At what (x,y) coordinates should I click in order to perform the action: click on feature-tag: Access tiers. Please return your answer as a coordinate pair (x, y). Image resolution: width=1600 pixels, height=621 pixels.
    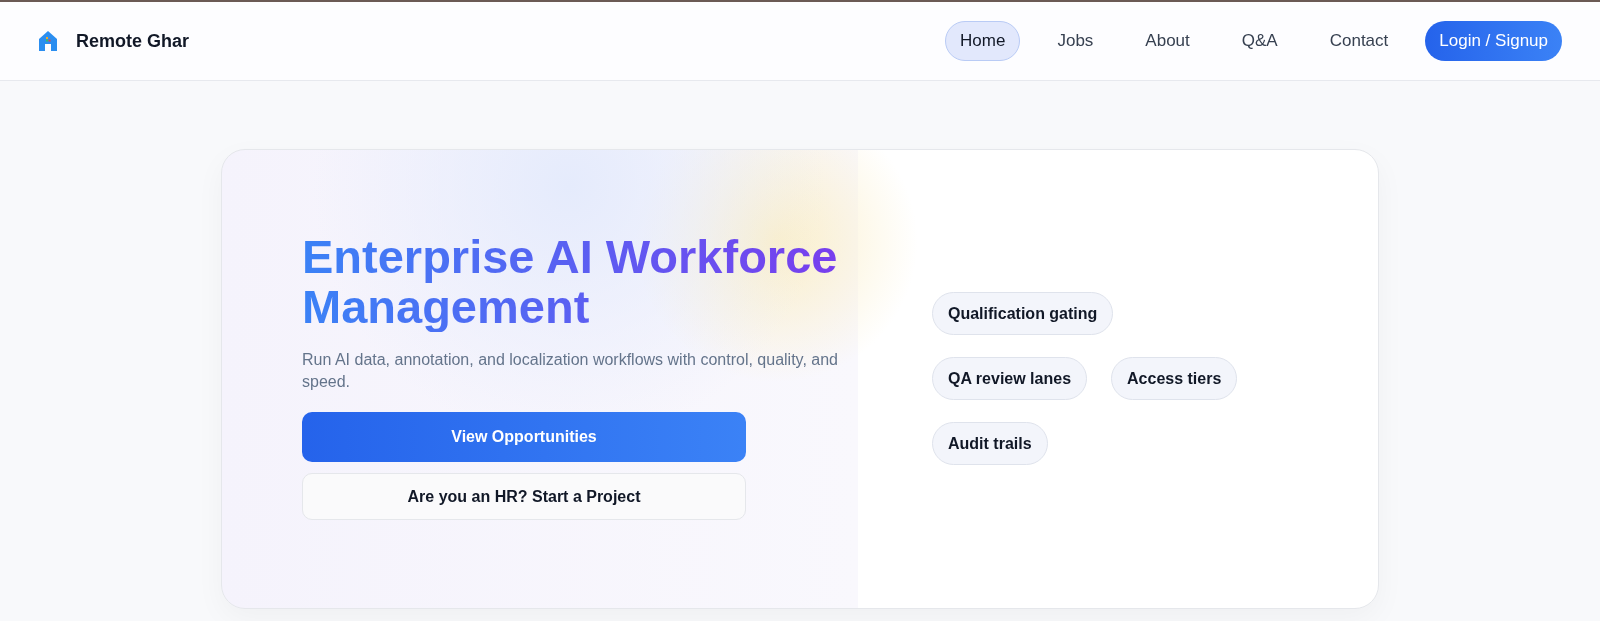
    Looking at the image, I should click on (1174, 378).